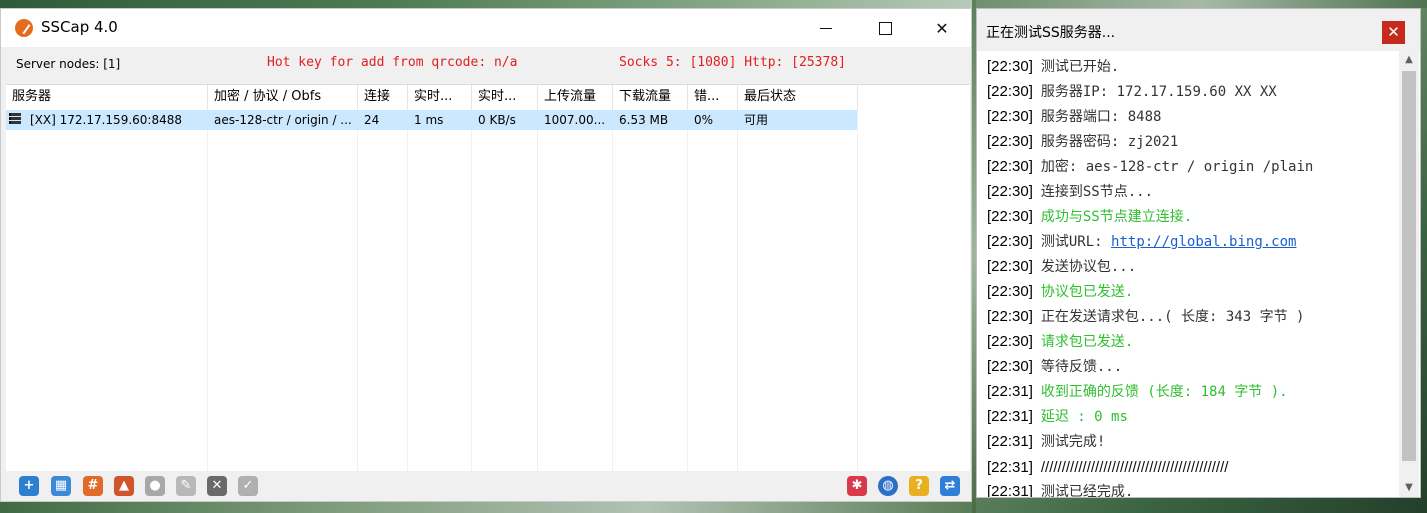 Image resolution: width=1427 pixels, height=513 pixels. Describe the element at coordinates (392, 62) in the screenshot. I see `hotkey-info: Hot key for add from qrcode: n/a` at that location.